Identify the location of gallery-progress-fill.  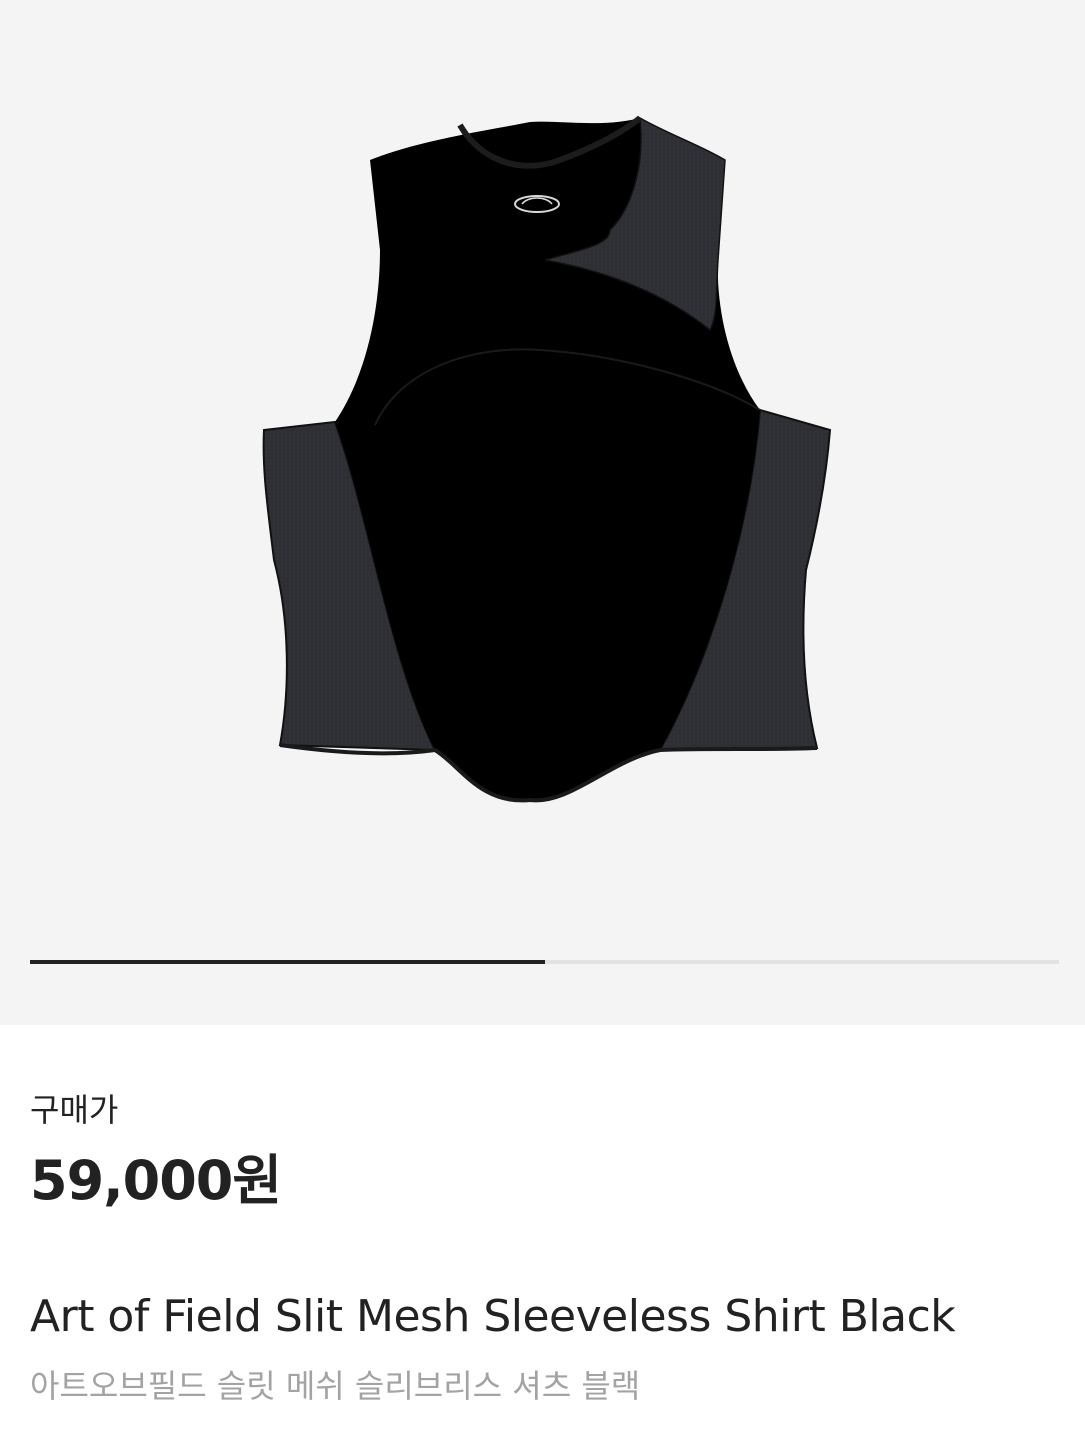
(287, 962).